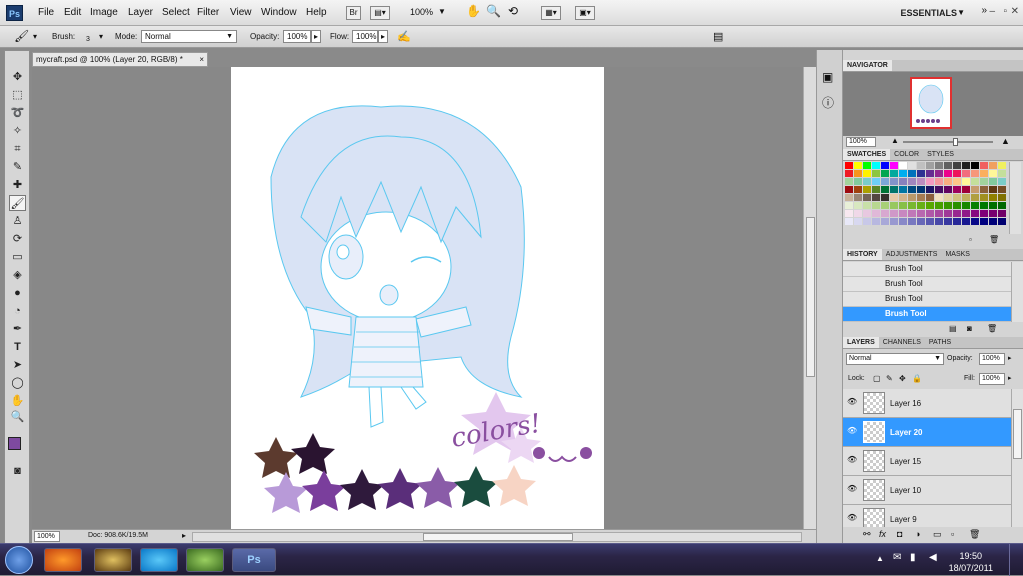 The image size is (1023, 576). What do you see at coordinates (101, 36) in the screenshot?
I see `brush-dropdown-icon: ▾` at bounding box center [101, 36].